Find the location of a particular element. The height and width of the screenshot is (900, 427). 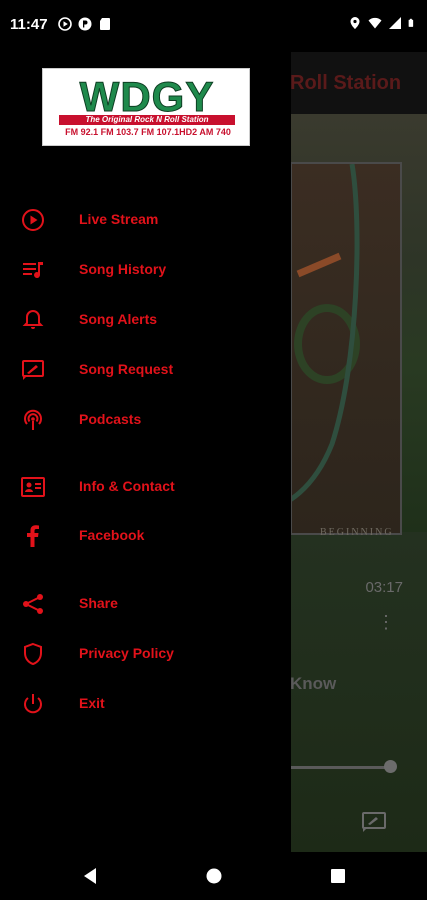

menu-item-song-request: Song Request is located at coordinates (145, 370).